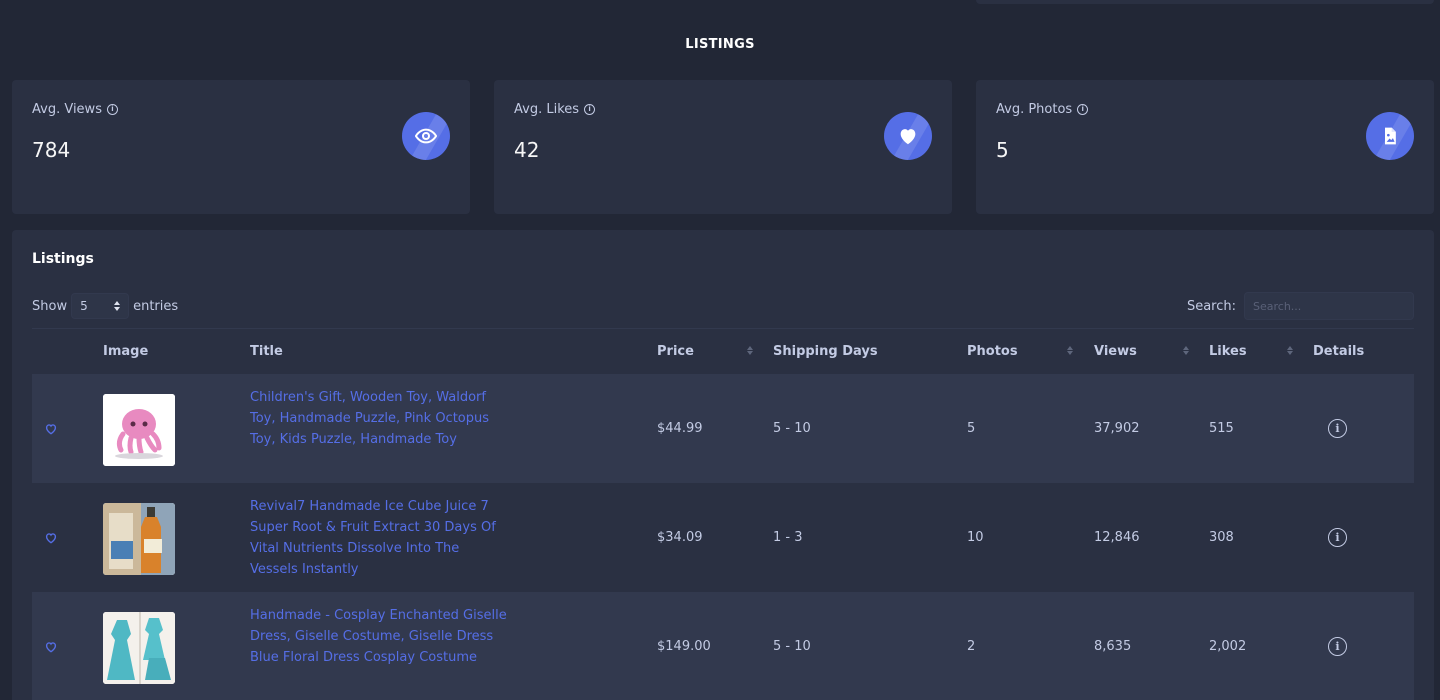  What do you see at coordinates (426, 136) in the screenshot?
I see `eye-icon` at bounding box center [426, 136].